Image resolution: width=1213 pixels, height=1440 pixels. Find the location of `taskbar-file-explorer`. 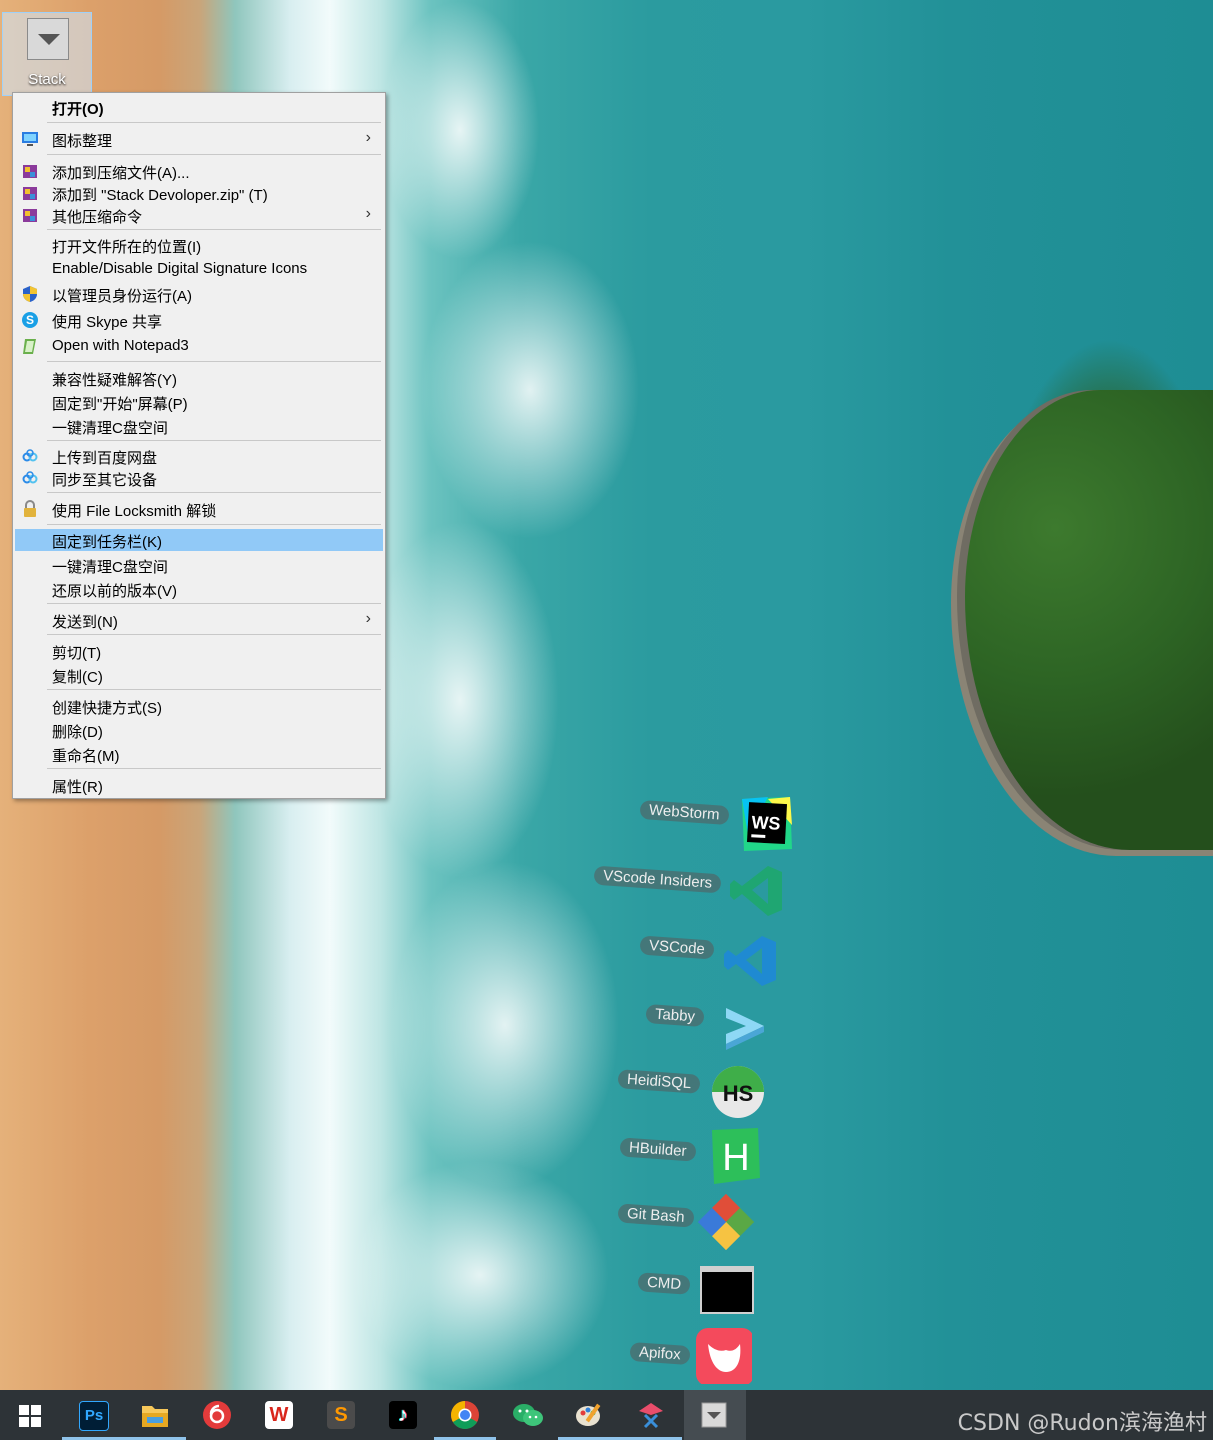

taskbar-file-explorer is located at coordinates (155, 1415).